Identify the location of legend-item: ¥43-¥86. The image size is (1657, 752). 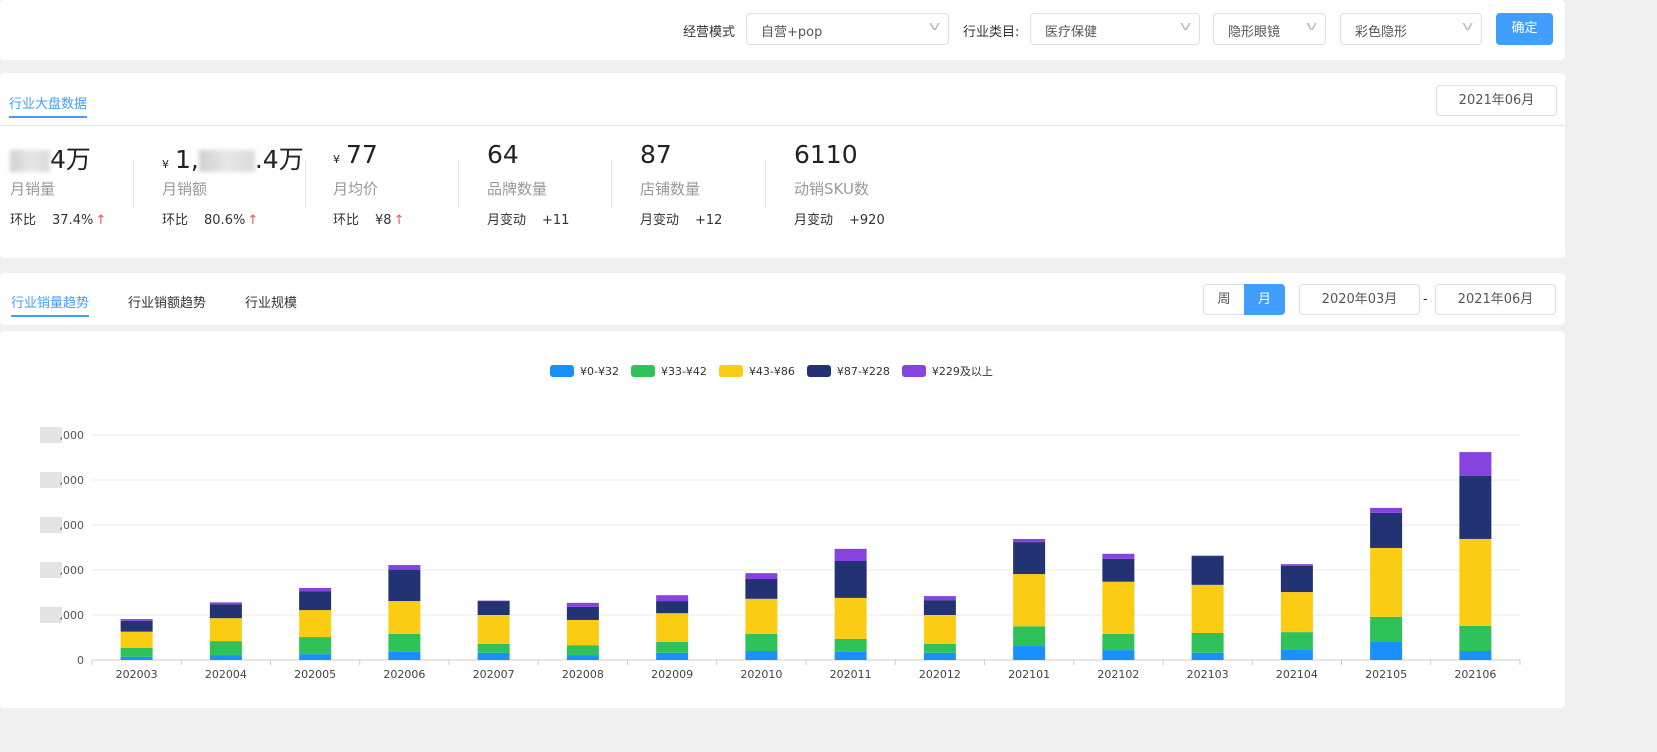
(756, 371).